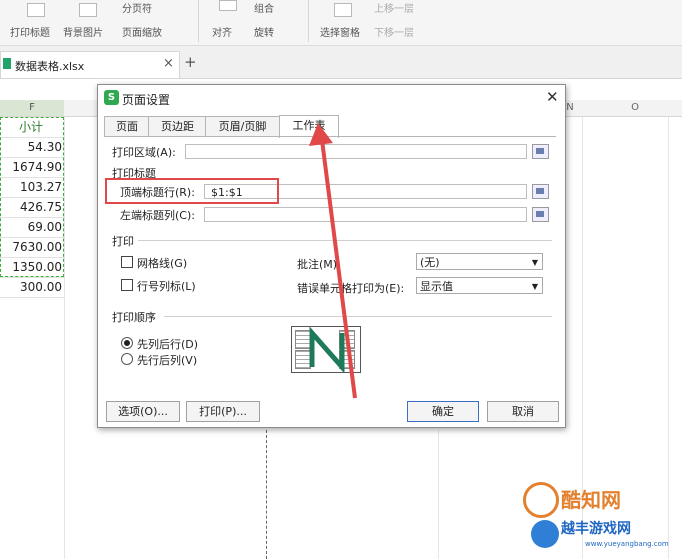 Image resolution: width=682 pixels, height=559 pixels. I want to click on selection-pane-button: 选择窗格, so click(340, 31).